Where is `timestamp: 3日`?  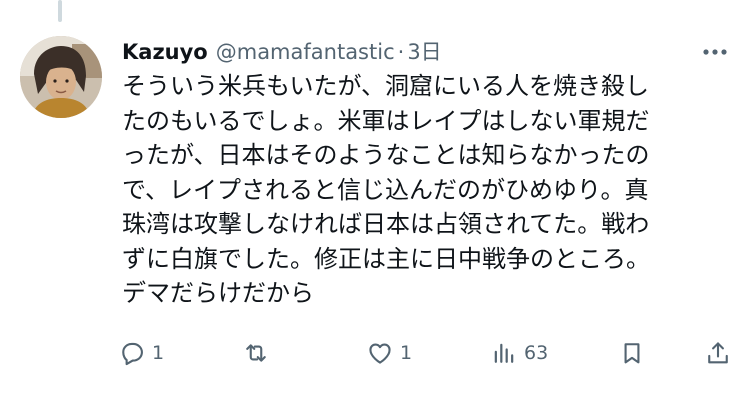
timestamp: 3日 is located at coordinates (424, 52).